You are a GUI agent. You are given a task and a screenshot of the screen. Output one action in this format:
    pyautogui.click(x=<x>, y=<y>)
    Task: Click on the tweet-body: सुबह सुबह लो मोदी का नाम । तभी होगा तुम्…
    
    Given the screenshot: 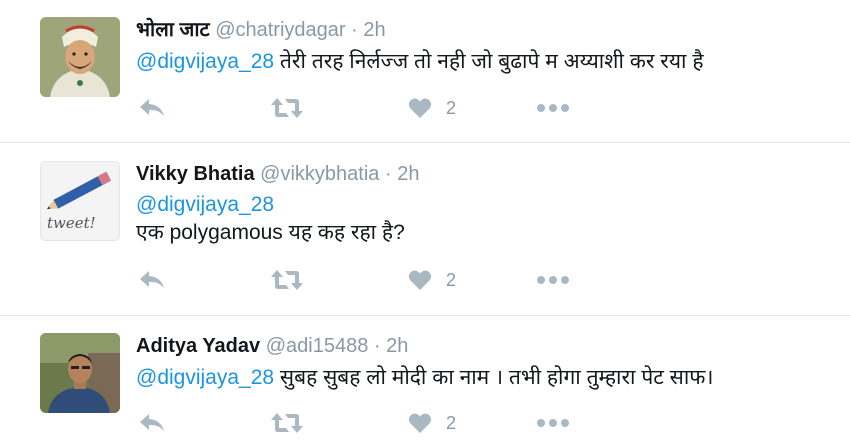 What is the action you would take?
    pyautogui.click(x=494, y=377)
    